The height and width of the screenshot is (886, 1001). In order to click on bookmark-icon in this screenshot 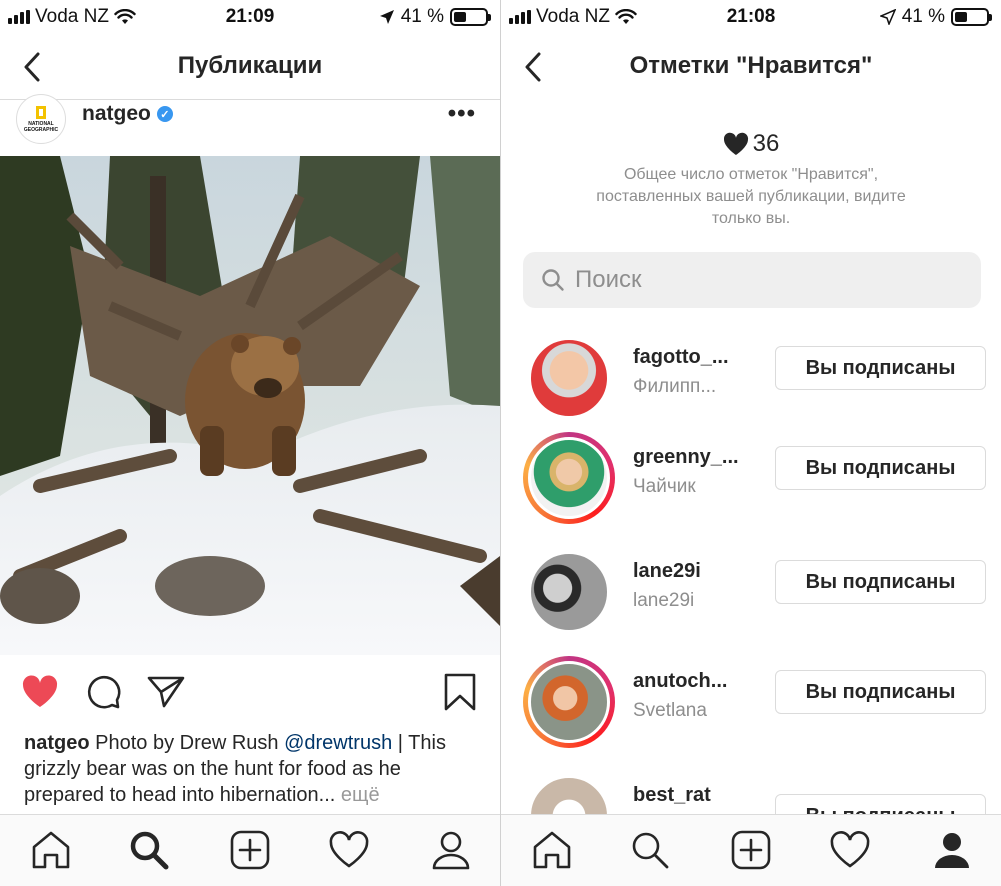, I will do `click(460, 692)`.